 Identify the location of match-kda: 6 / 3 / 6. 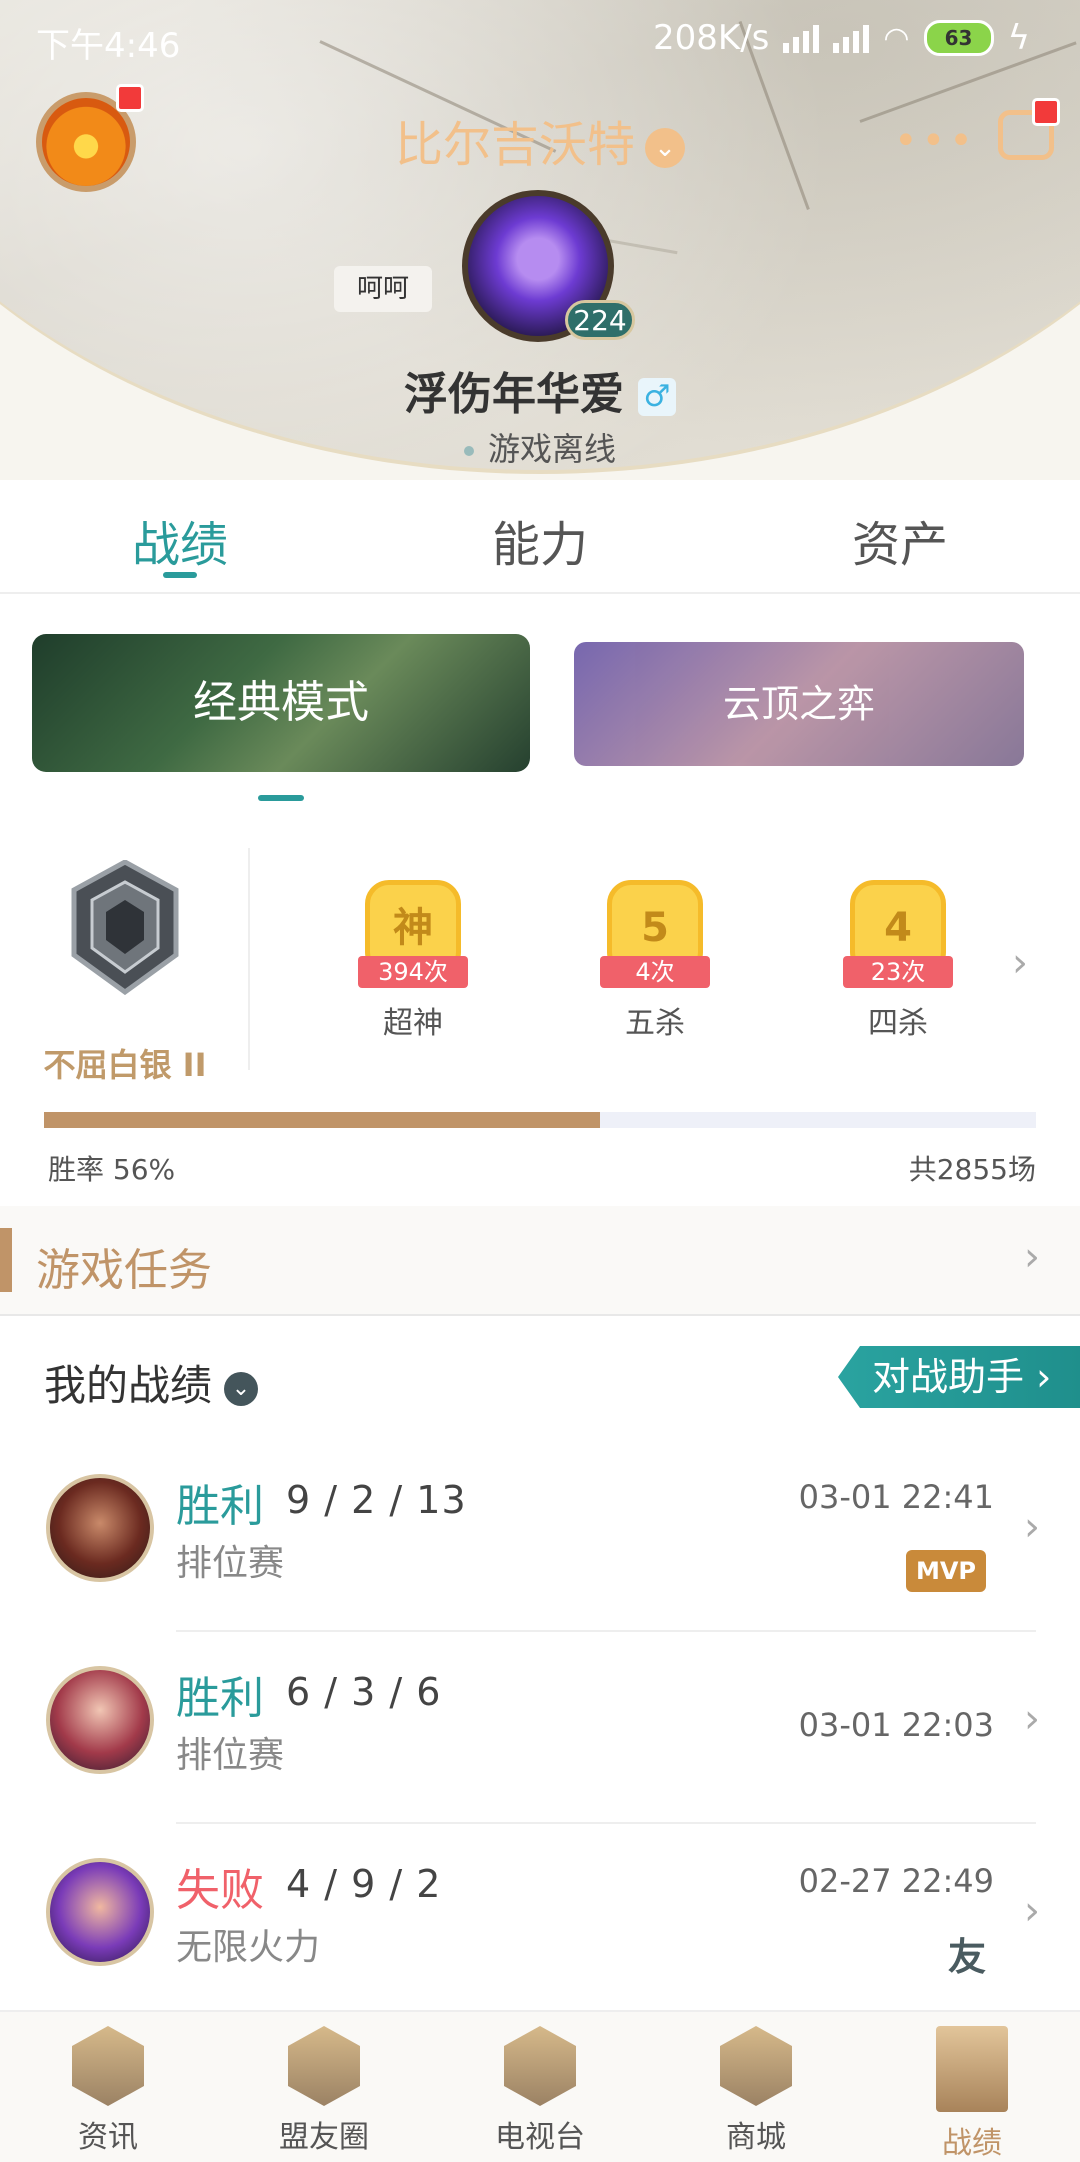
(364, 1692).